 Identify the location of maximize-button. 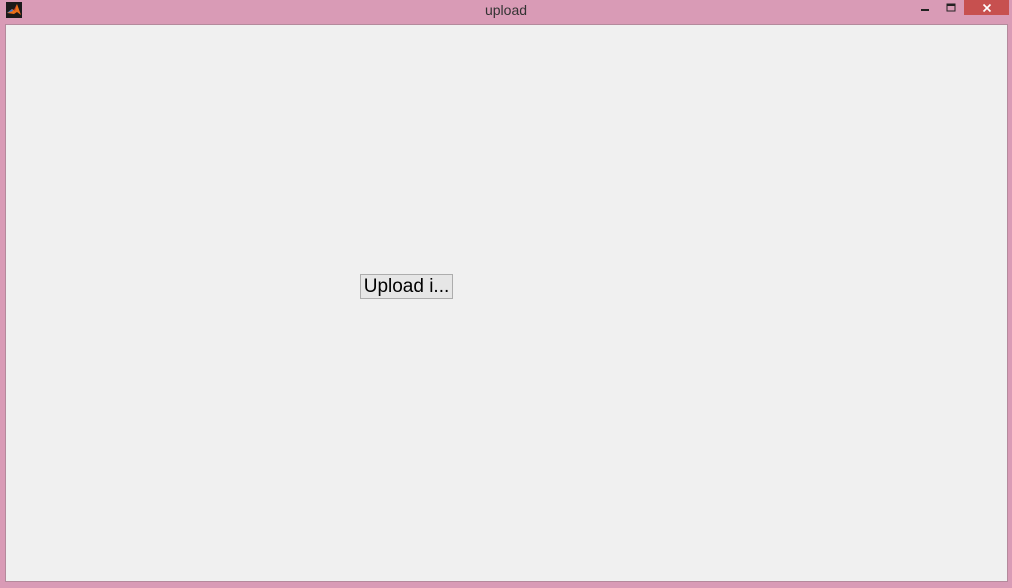
(951, 7).